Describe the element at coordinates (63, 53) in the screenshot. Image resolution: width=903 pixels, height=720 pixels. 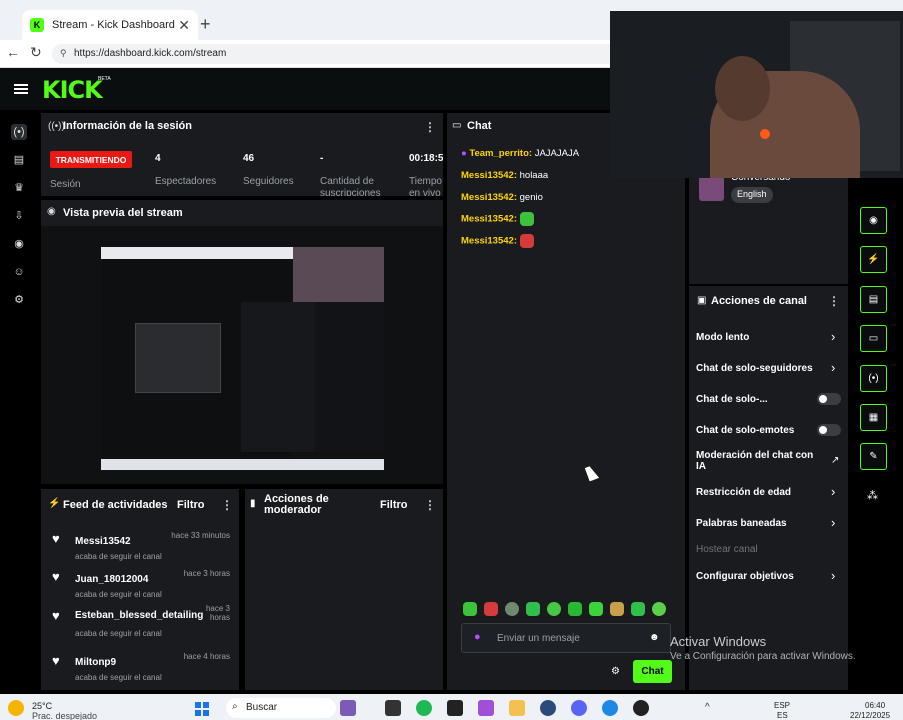
I see `site-info-icon: ⚲` at that location.